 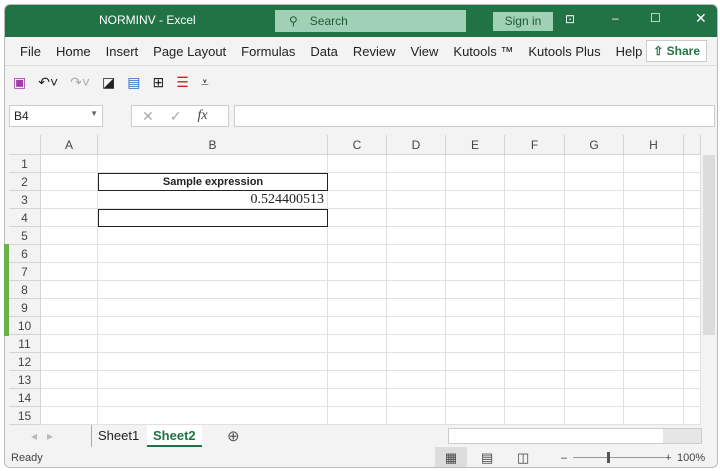 I want to click on cell-a11, so click(x=69, y=344).